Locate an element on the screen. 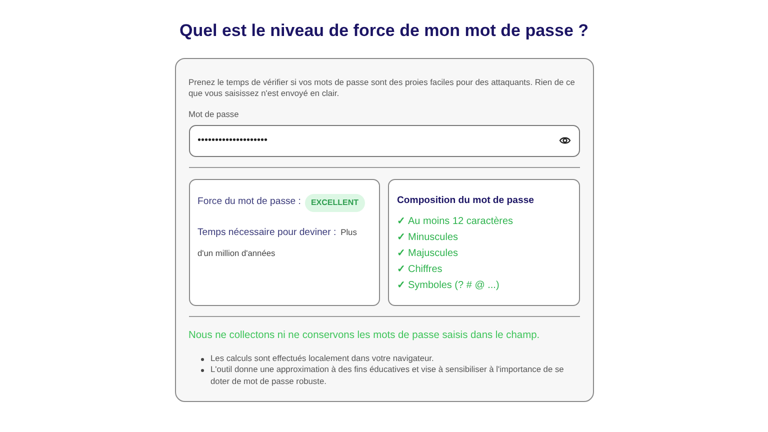 Image resolution: width=768 pixels, height=432 pixels. requirement-item: ✓ Minuscules is located at coordinates (428, 238).